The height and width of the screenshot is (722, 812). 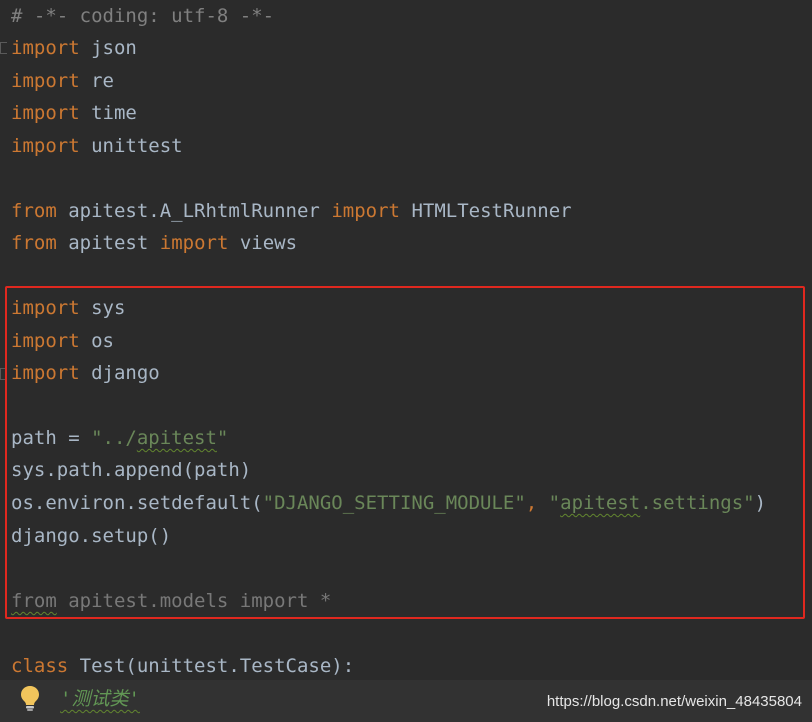 I want to click on code-line-5: import unittest, so click(x=97, y=146).